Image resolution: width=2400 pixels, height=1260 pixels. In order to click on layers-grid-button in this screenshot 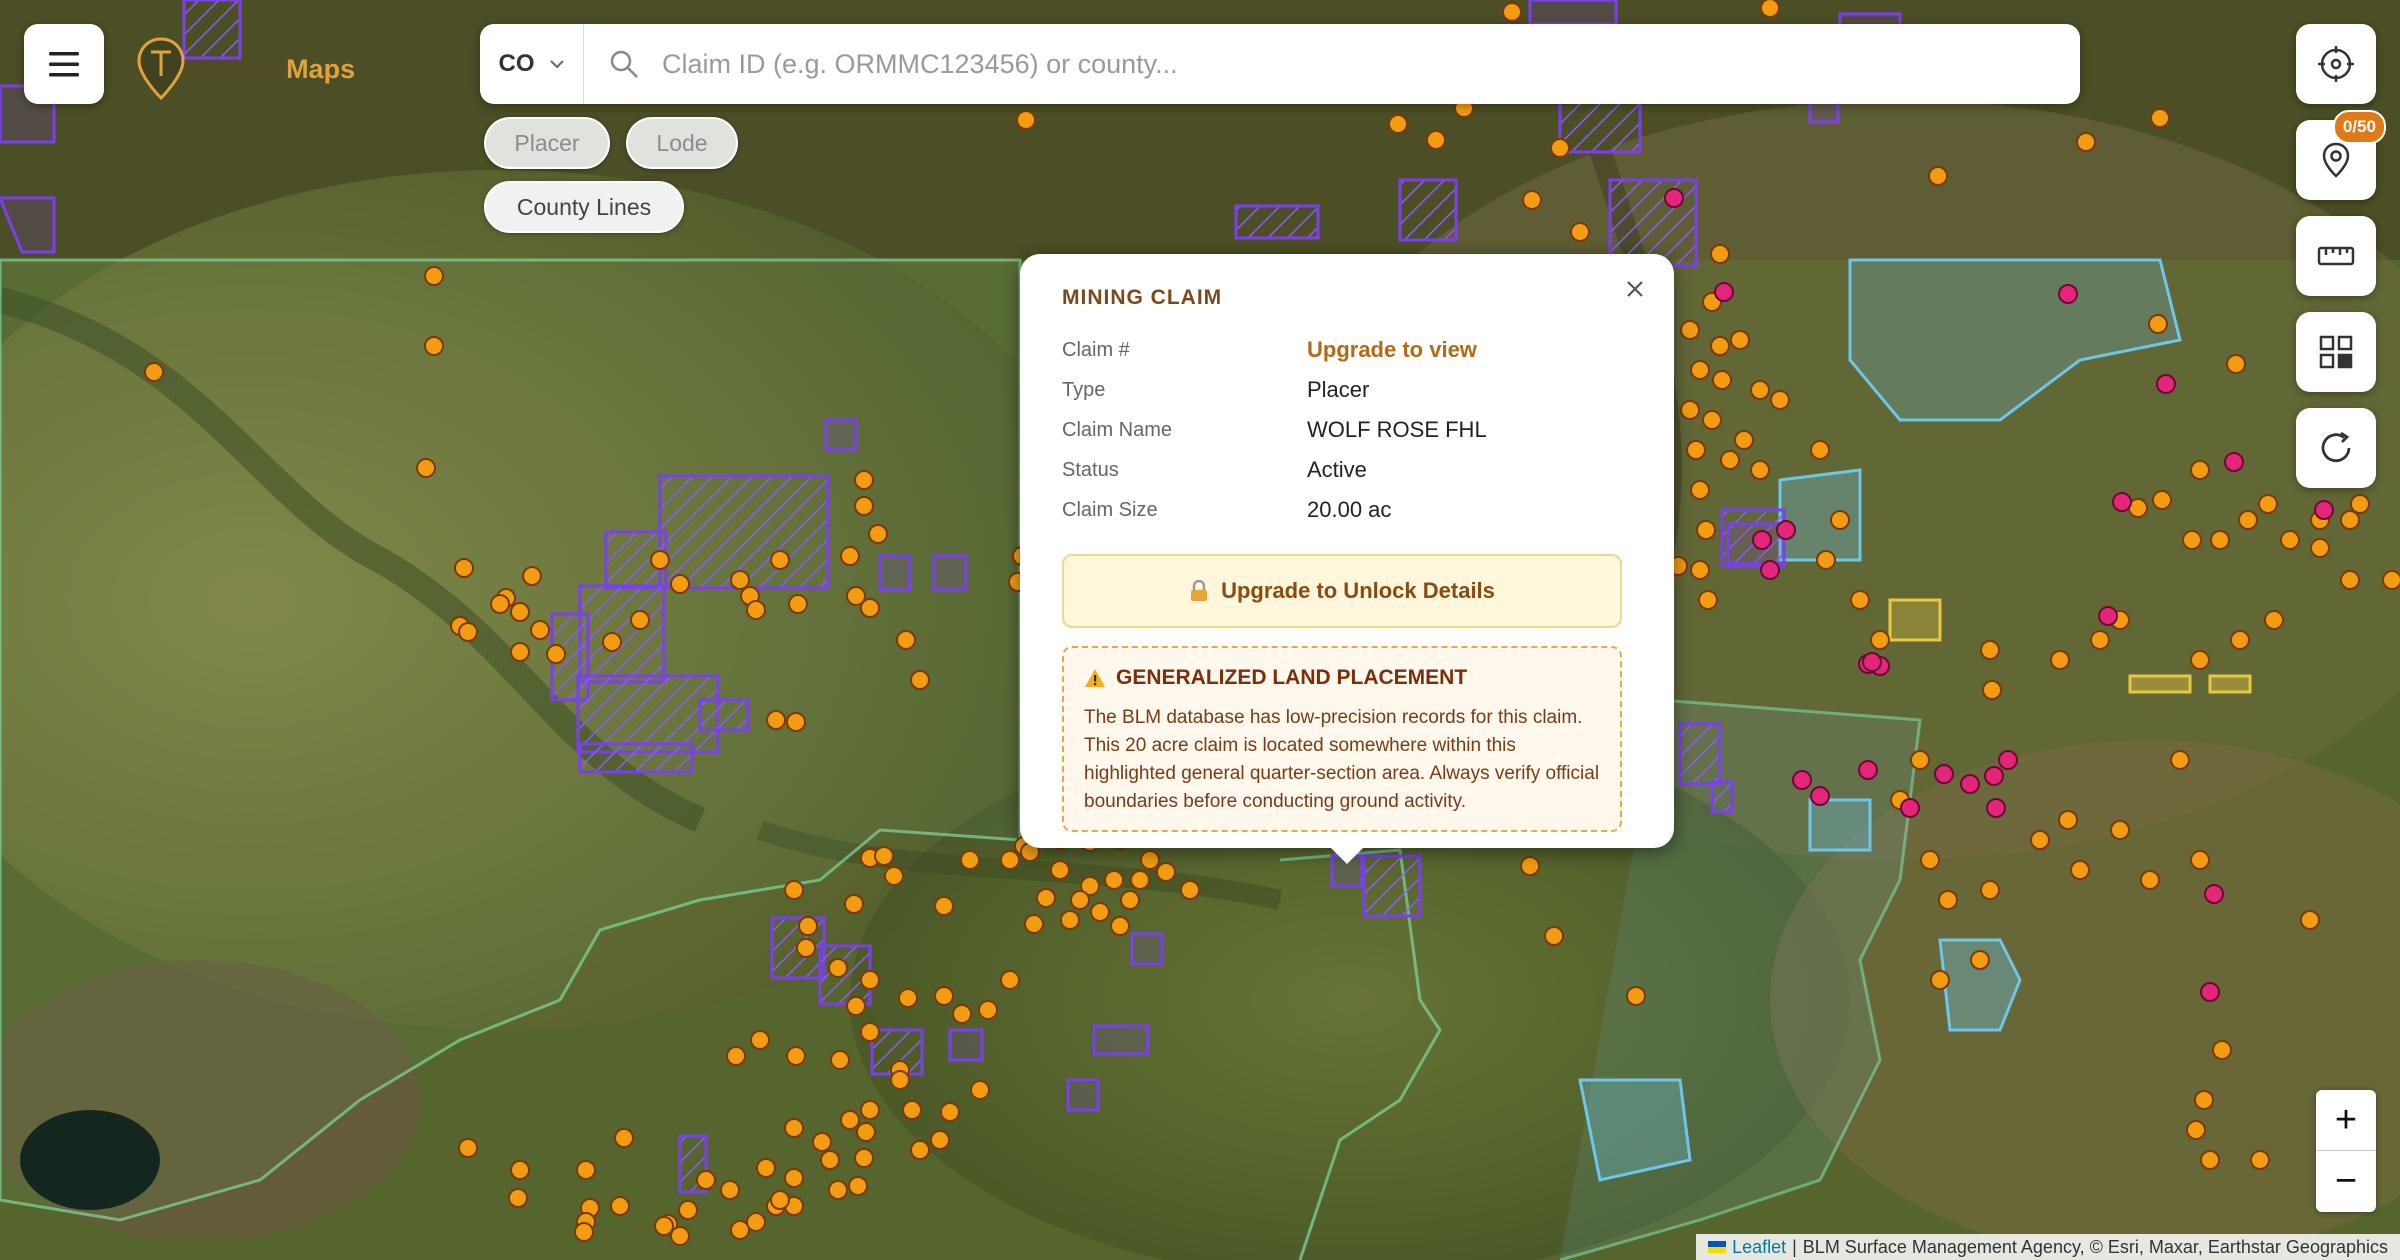, I will do `click(2336, 352)`.